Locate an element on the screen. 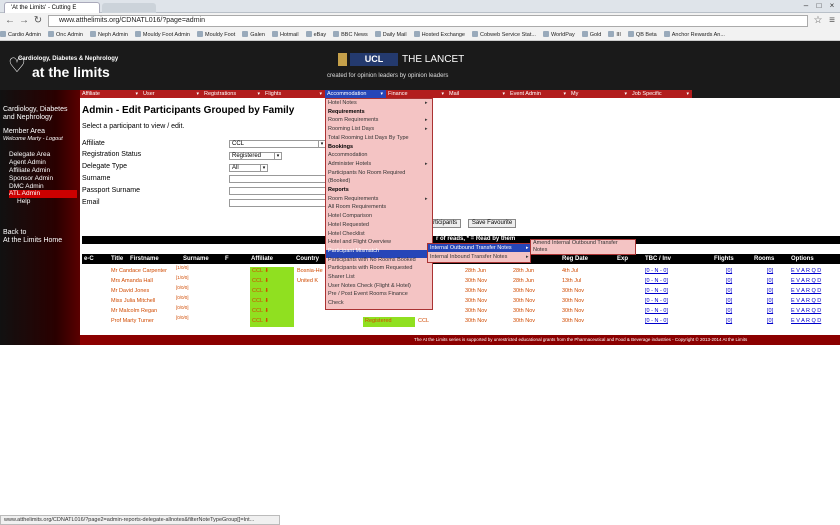 The width and height of the screenshot is (840, 525). accommodation-menu-item-18: Participant Mismatch is located at coordinates (353, 251).